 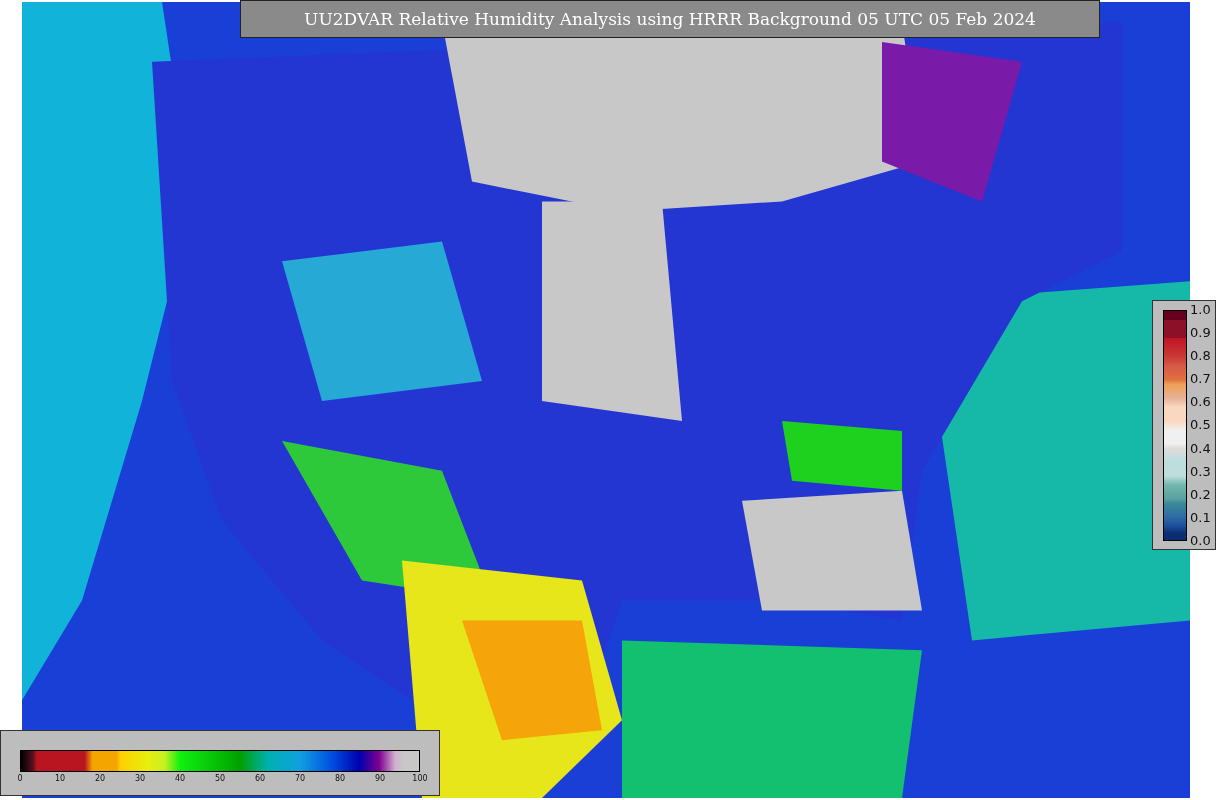 I want to click on tick-label: 0.9, so click(x=1200, y=333).